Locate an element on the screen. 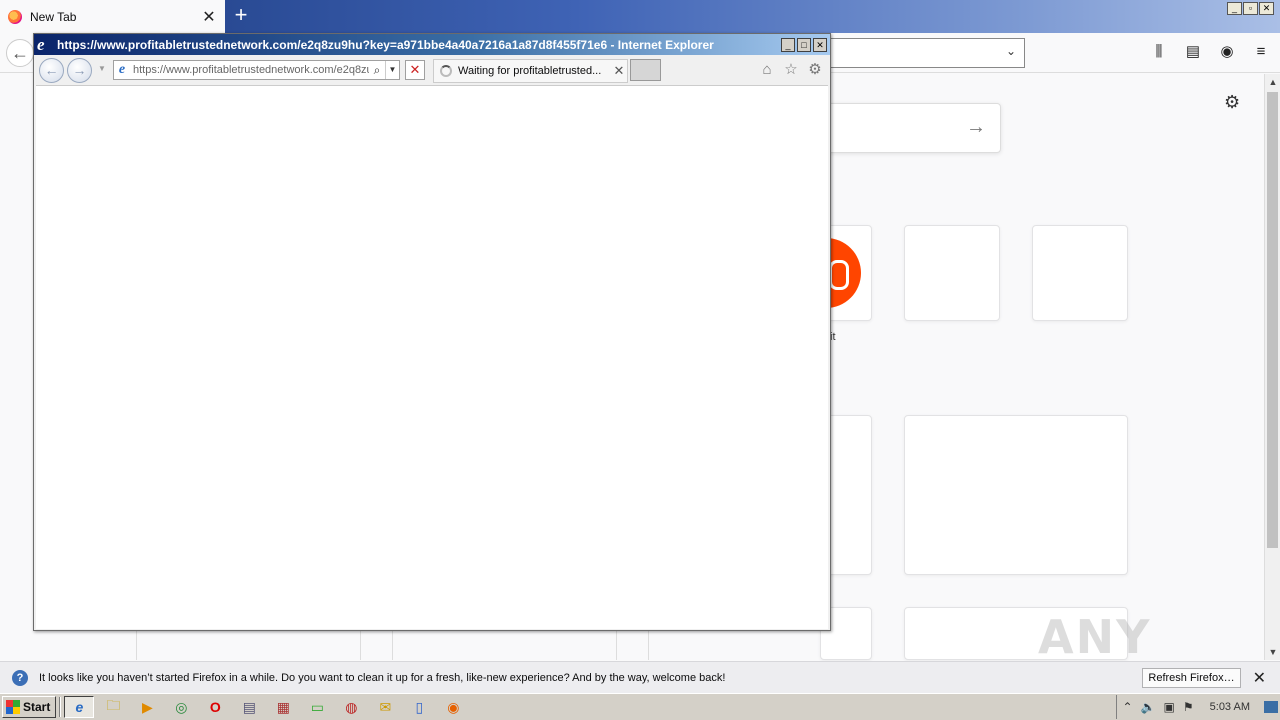 The width and height of the screenshot is (1280, 720). taskbar-document-icon: ▯ is located at coordinates (419, 707).